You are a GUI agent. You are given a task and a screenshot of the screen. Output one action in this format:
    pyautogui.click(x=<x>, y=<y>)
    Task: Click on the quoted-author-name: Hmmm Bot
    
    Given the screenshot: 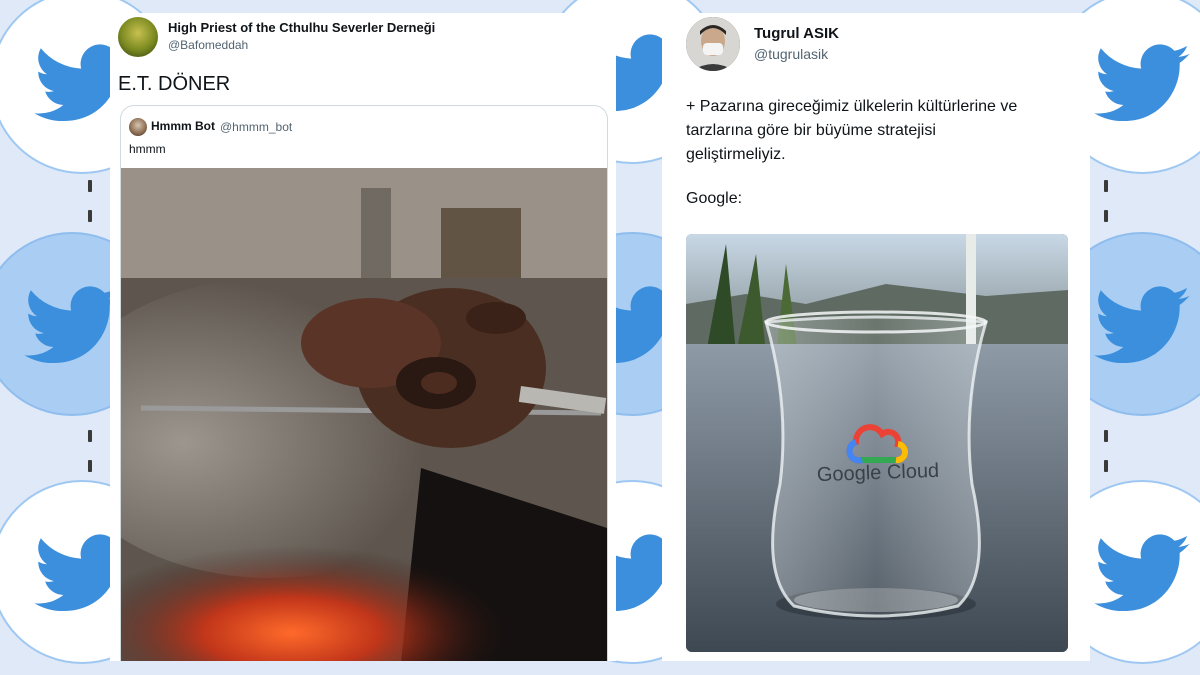 What is the action you would take?
    pyautogui.click(x=183, y=126)
    